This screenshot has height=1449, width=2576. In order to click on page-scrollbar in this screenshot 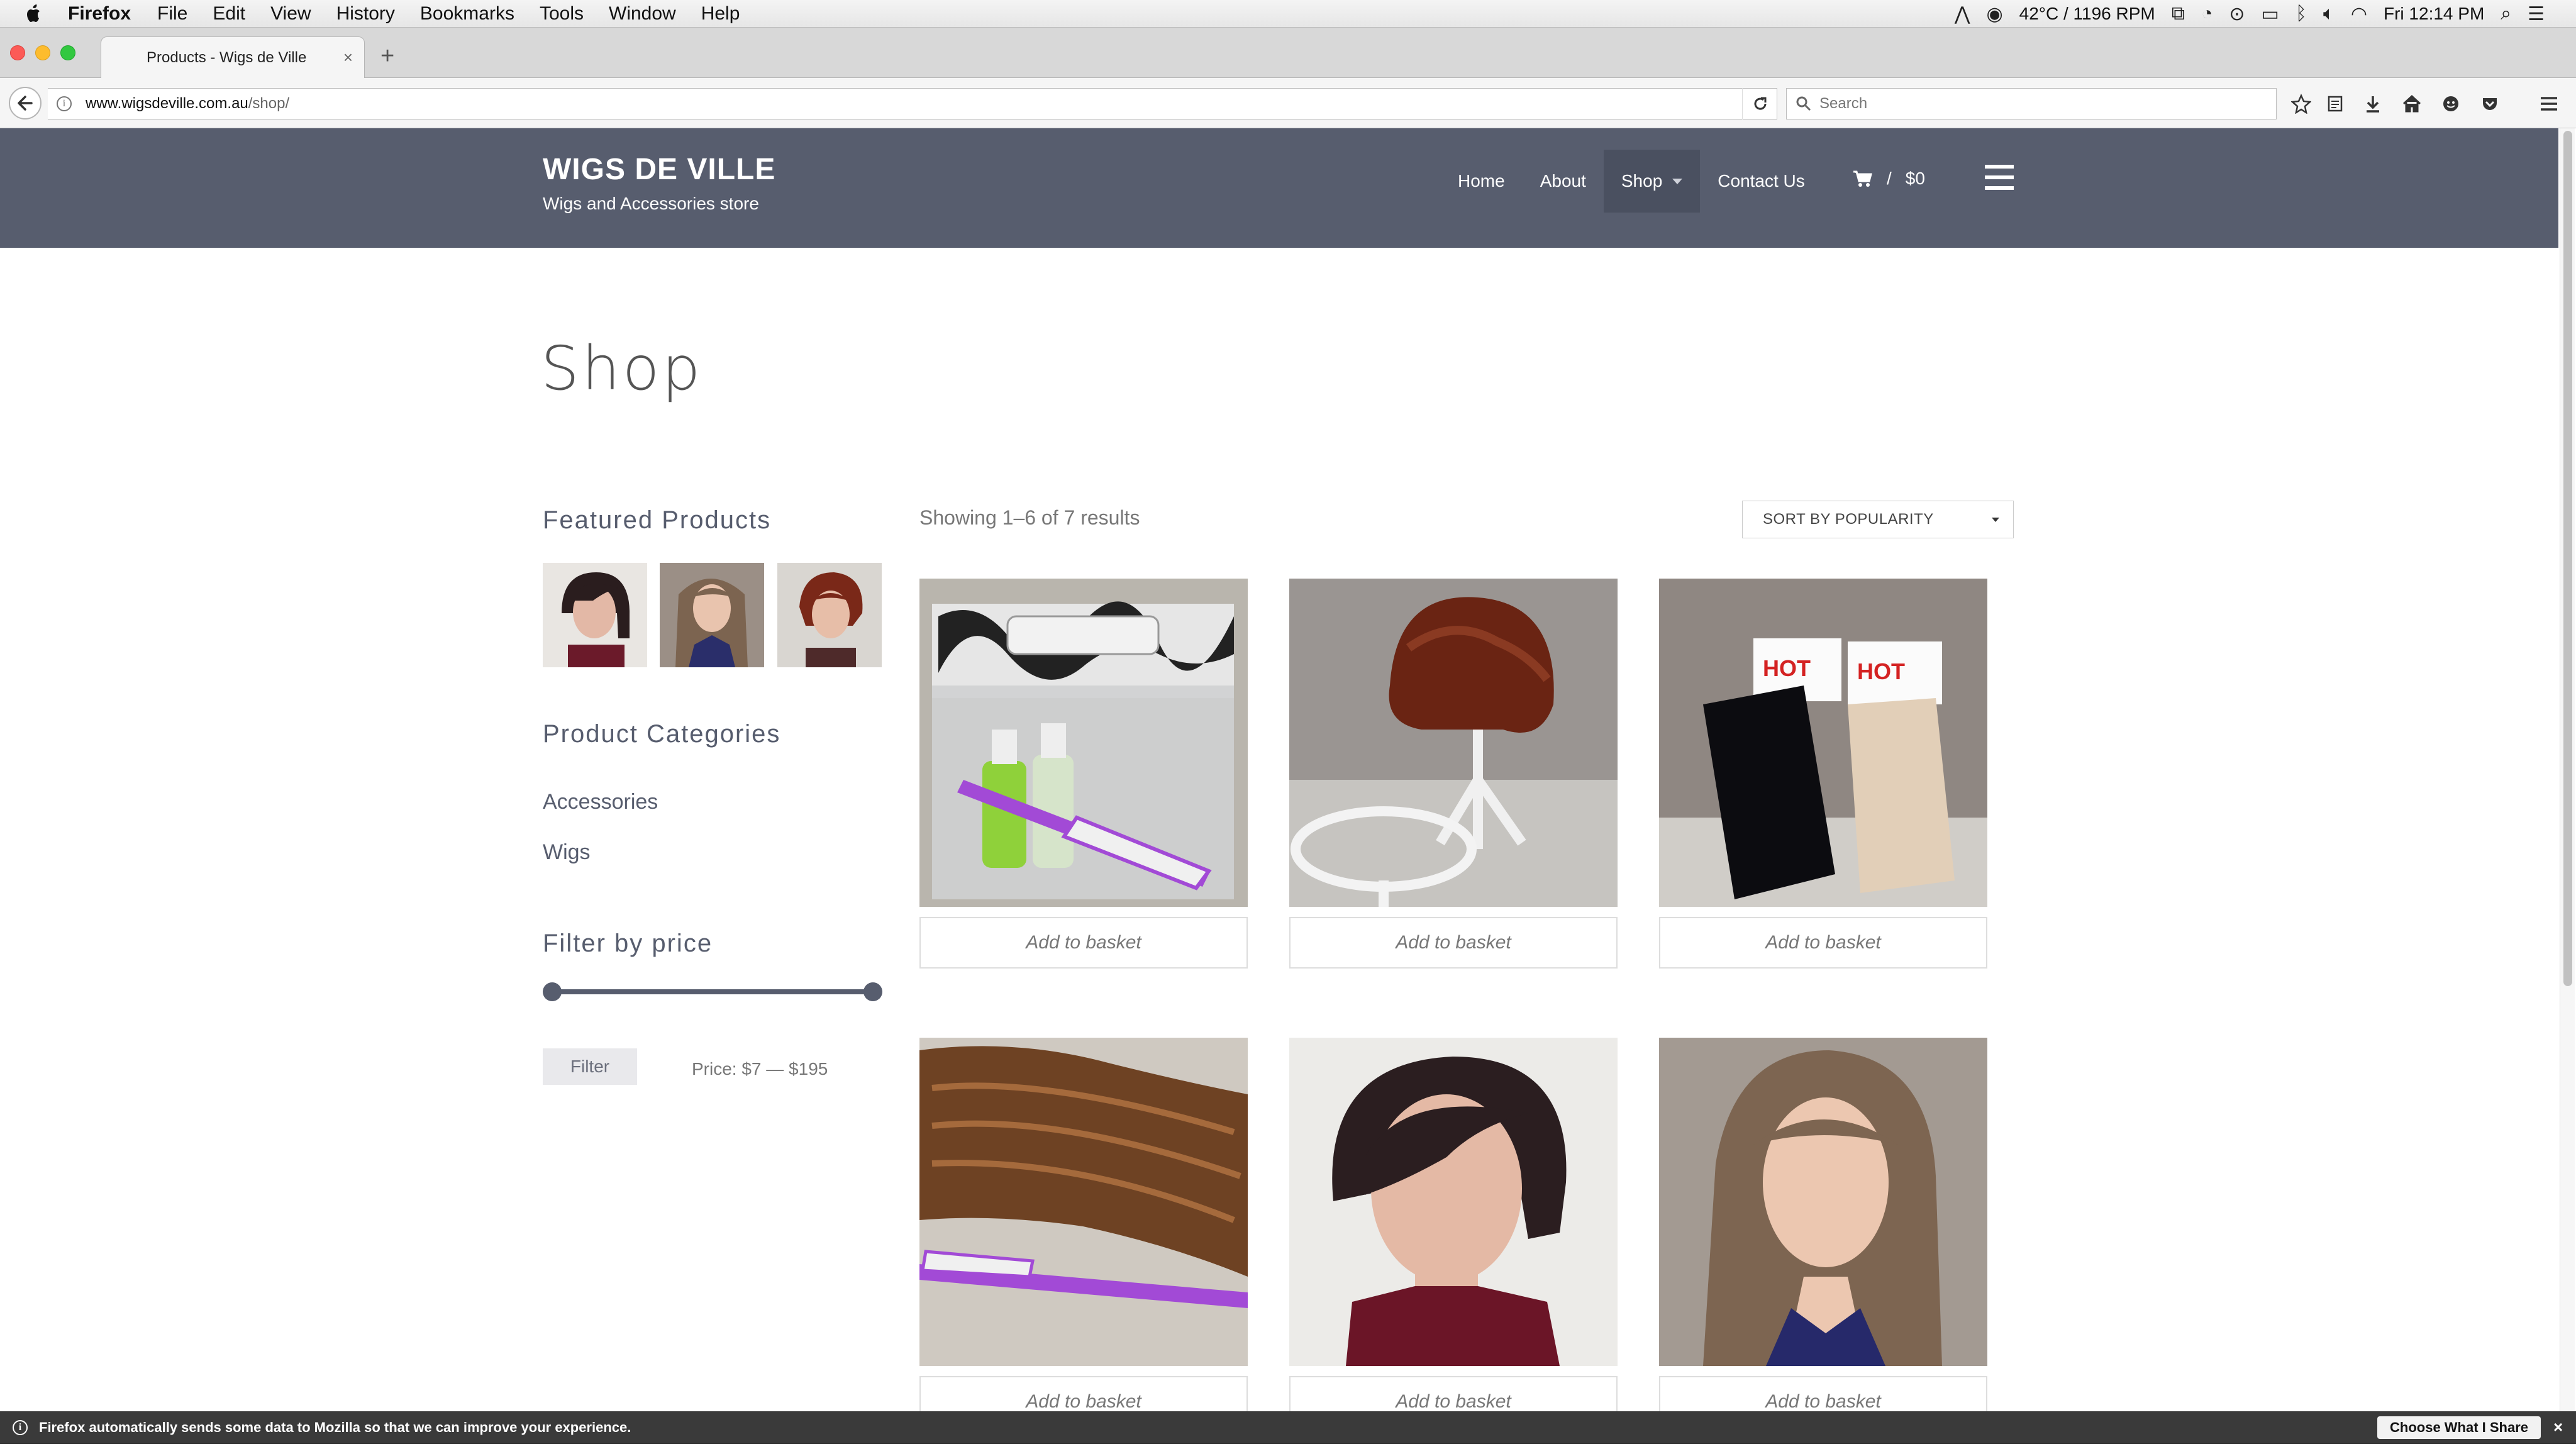, I will do `click(2567, 769)`.